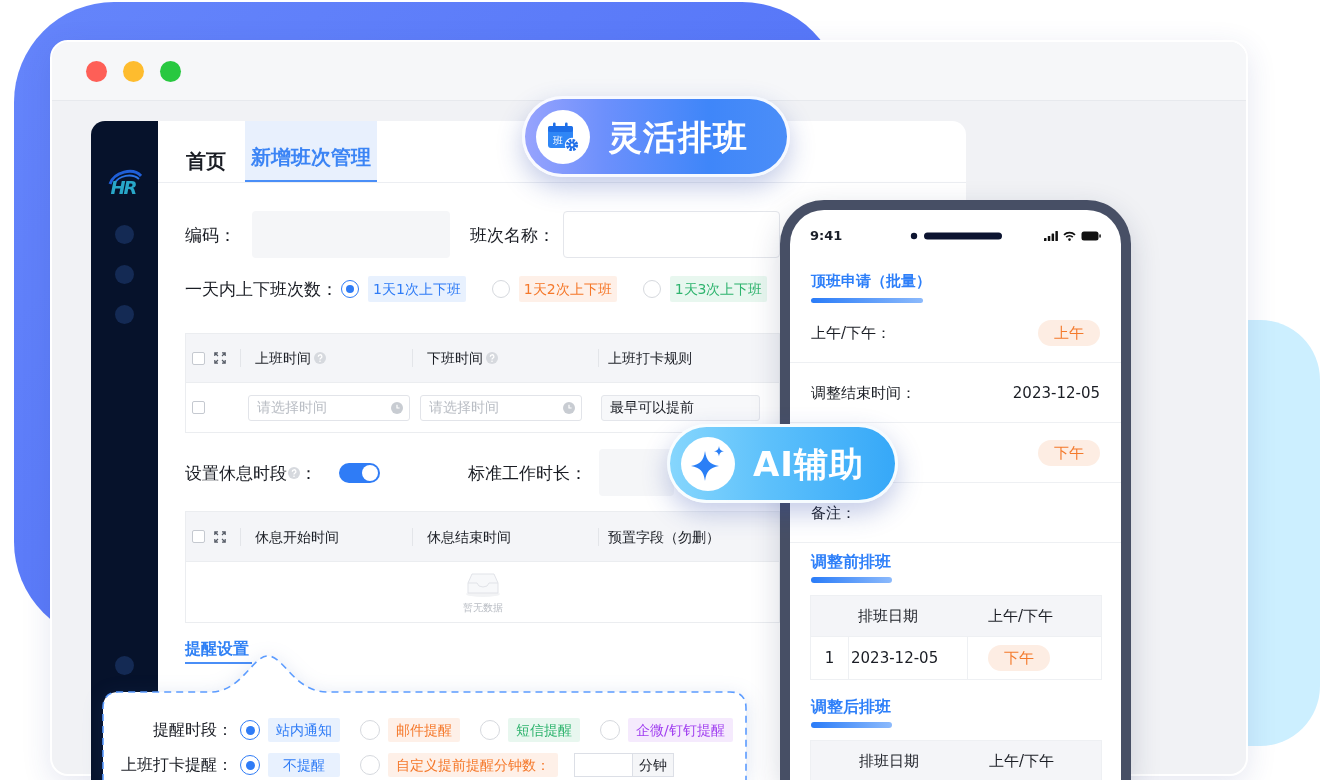 Image resolution: width=1320 pixels, height=780 pixels. What do you see at coordinates (808, 463) in the screenshot?
I see `badge-label: AI辅助` at bounding box center [808, 463].